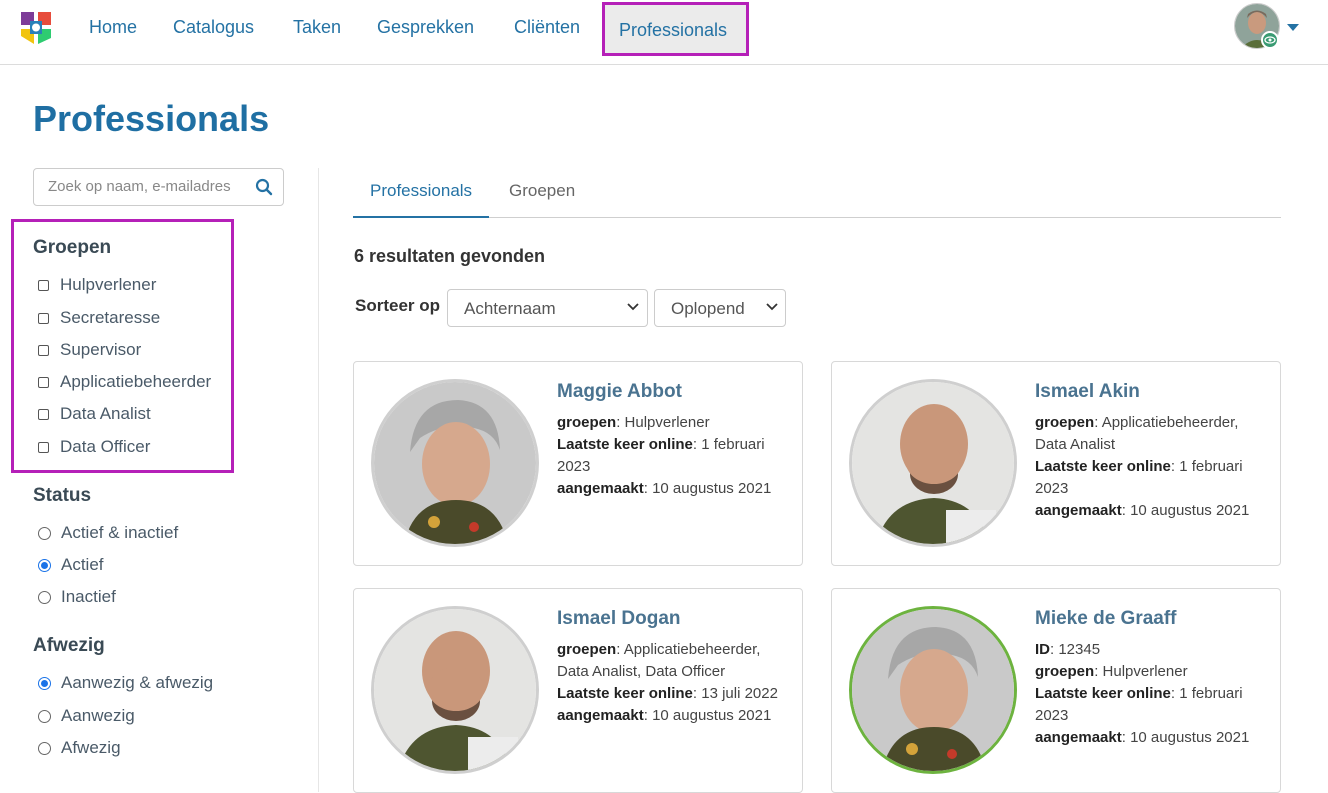  I want to click on option-label: Data Officer, so click(105, 446).